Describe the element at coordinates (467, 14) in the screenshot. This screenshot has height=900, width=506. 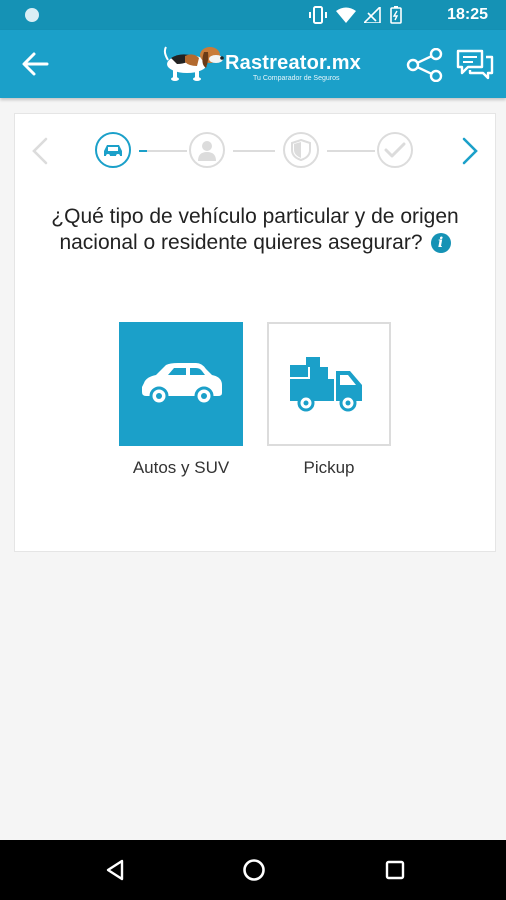
I see `status-time: 18:25` at that location.